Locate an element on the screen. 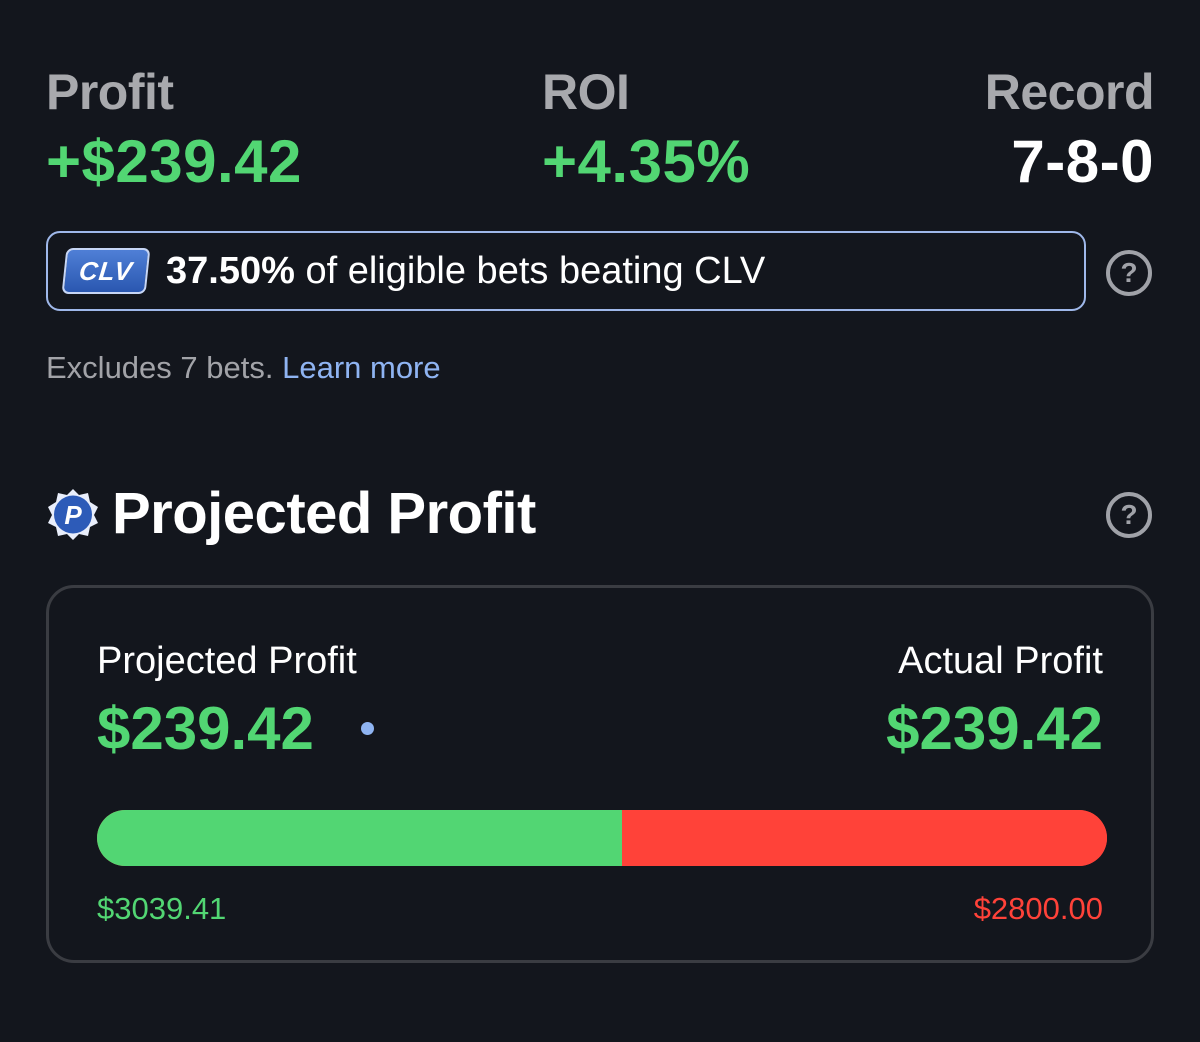  bar-red-segment is located at coordinates (864, 838).